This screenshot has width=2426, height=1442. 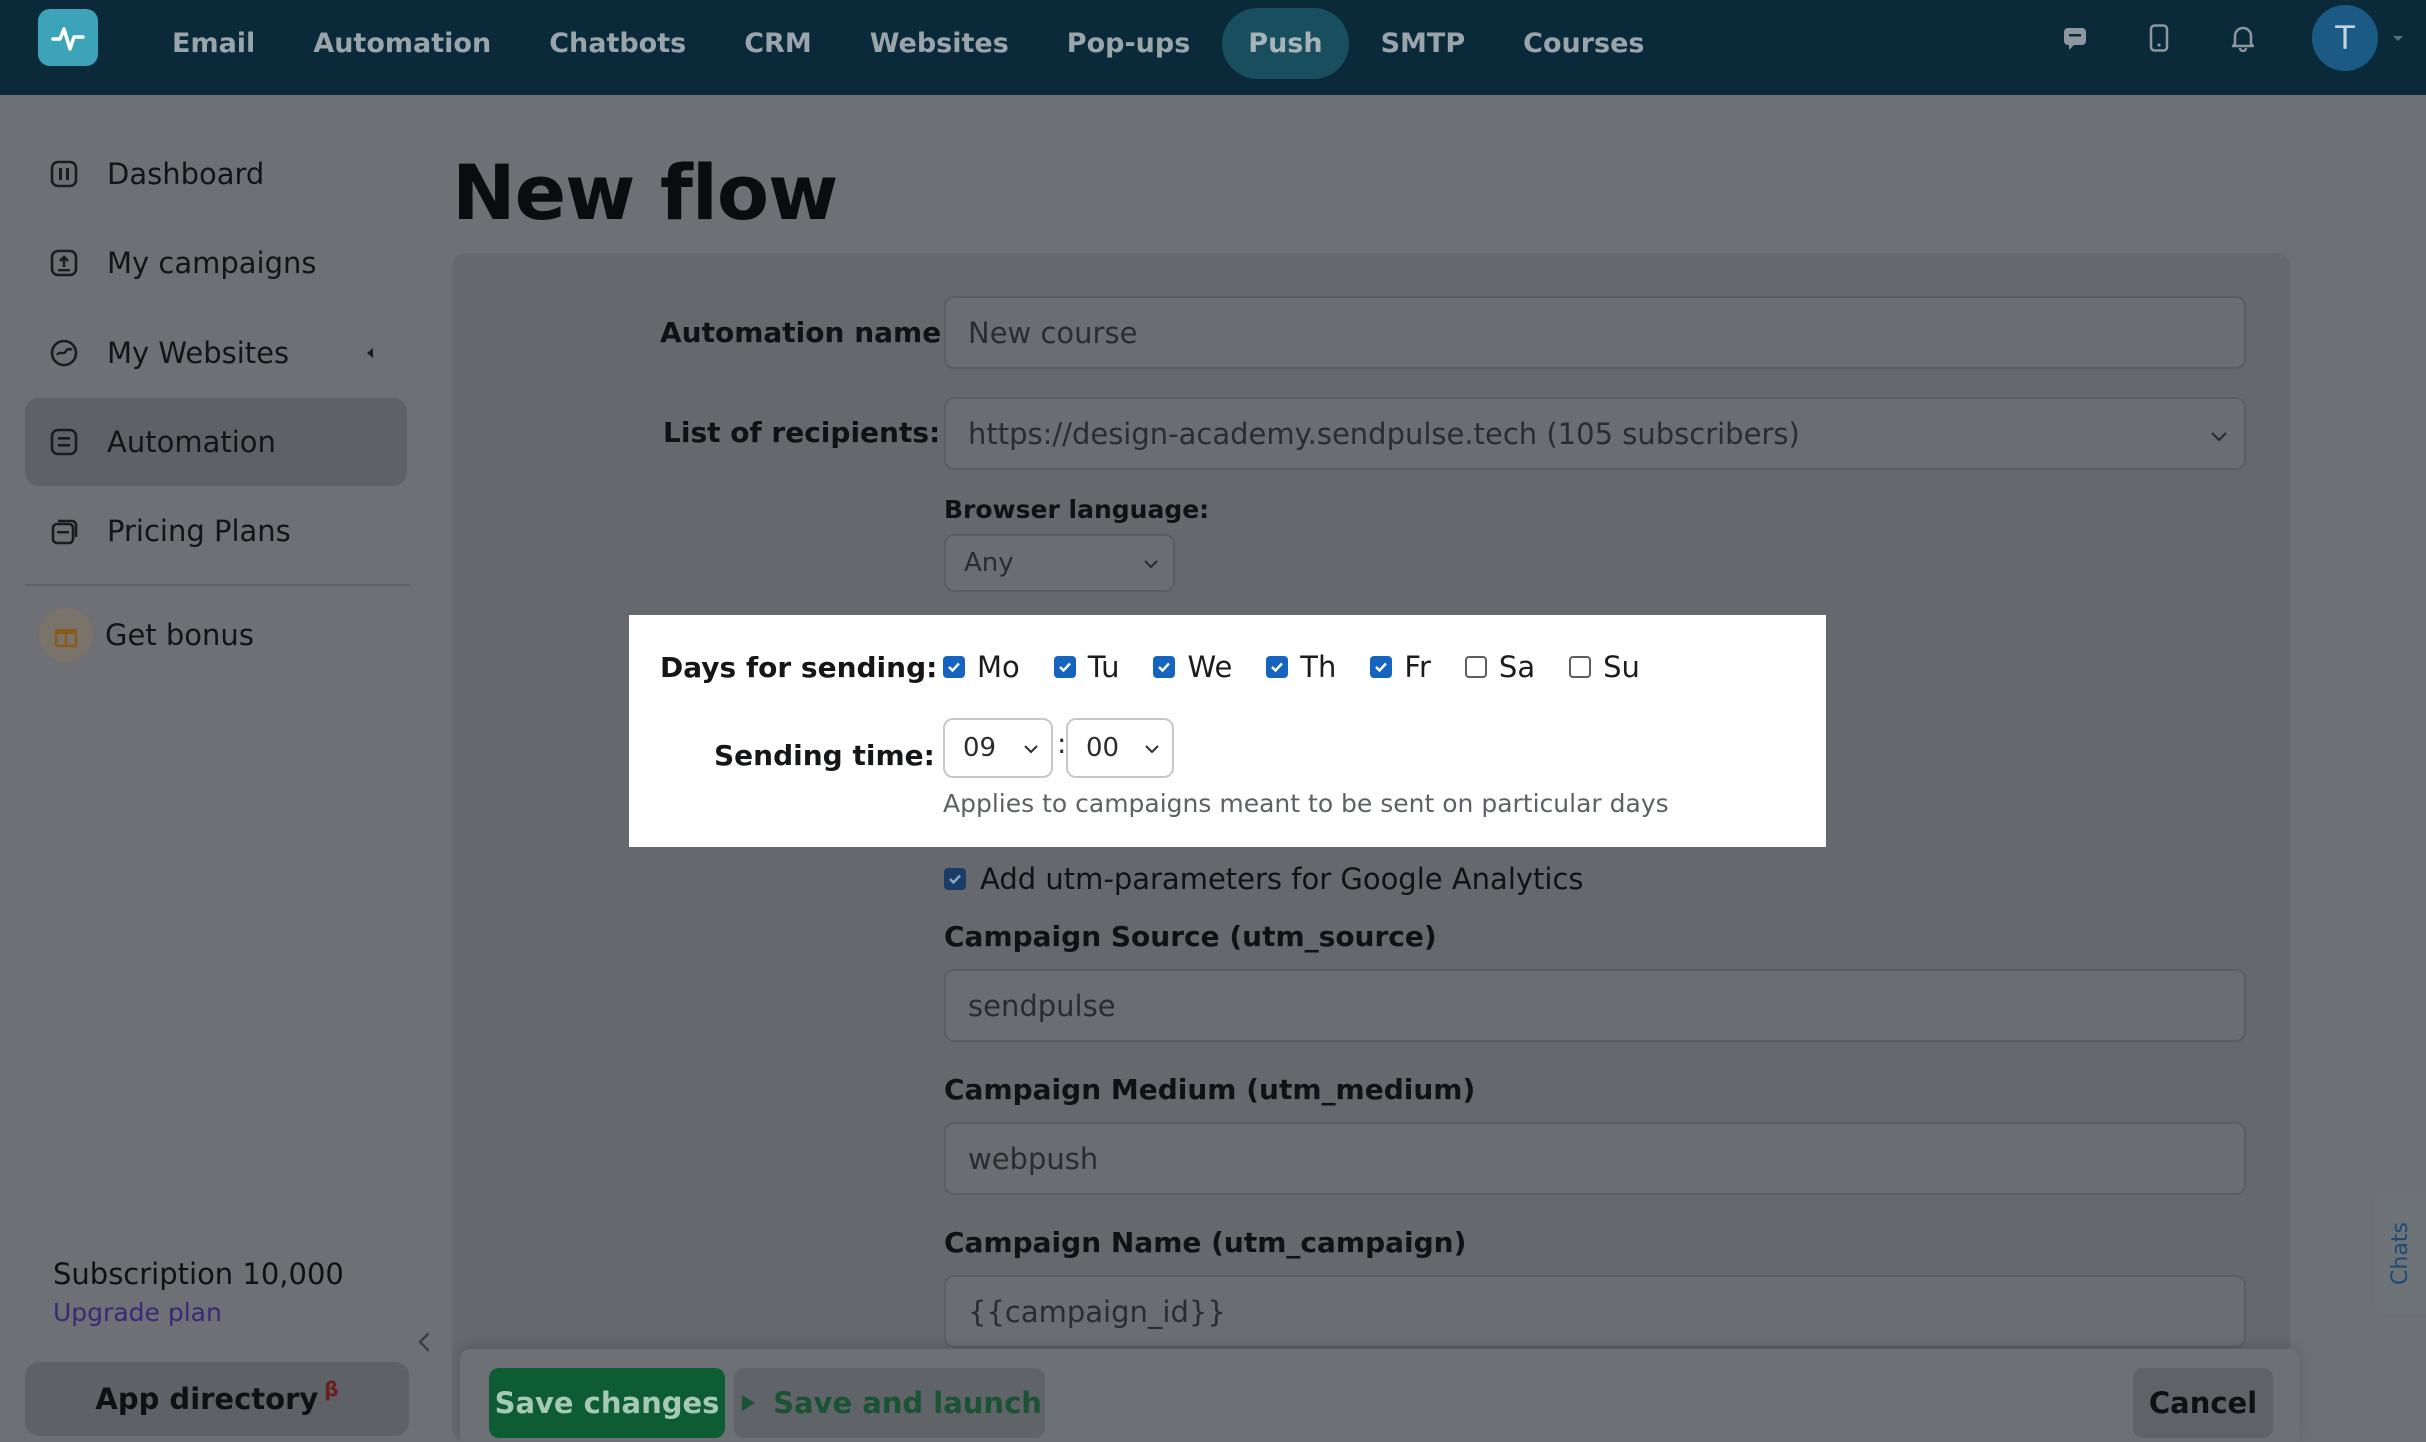 What do you see at coordinates (1423, 43) in the screenshot?
I see `nav-smtp: SMTP` at bounding box center [1423, 43].